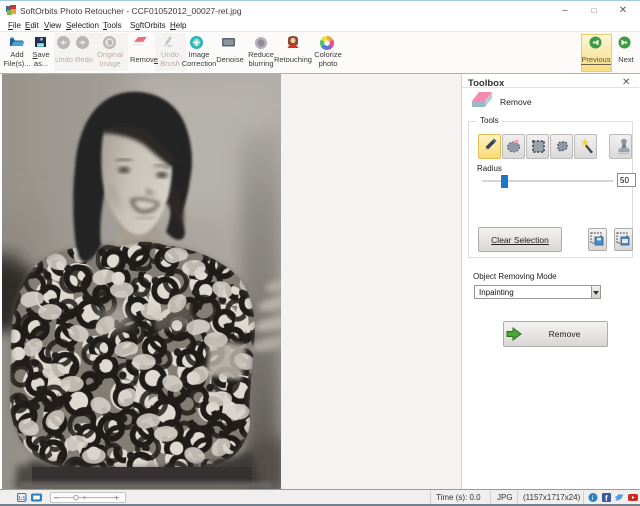  I want to click on svg-text: i, so click(593, 498).